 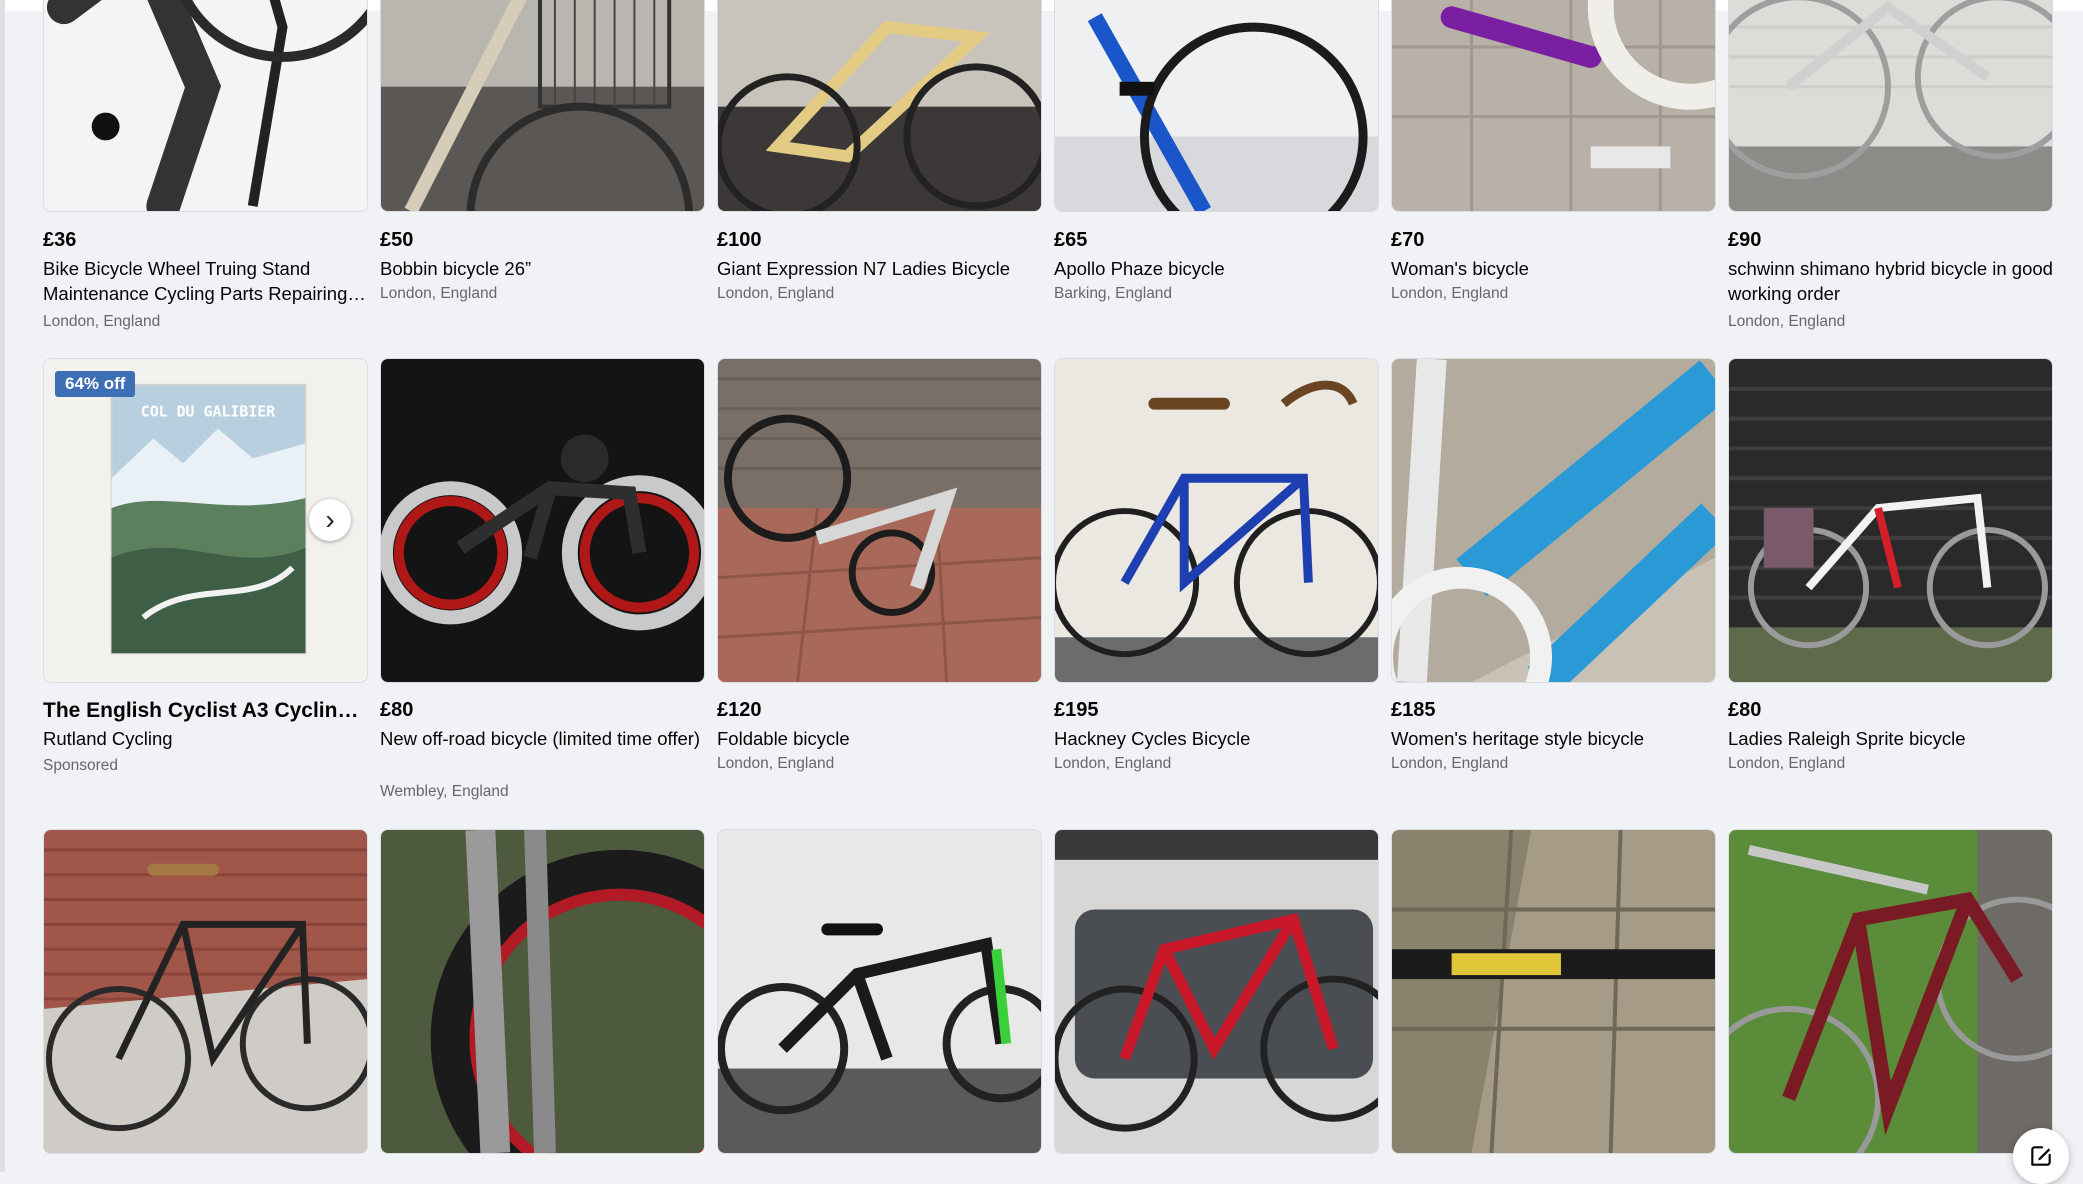 What do you see at coordinates (205, 520) in the screenshot?
I see `sponsored-photo: COL DU GALIBIER 64% off ›` at bounding box center [205, 520].